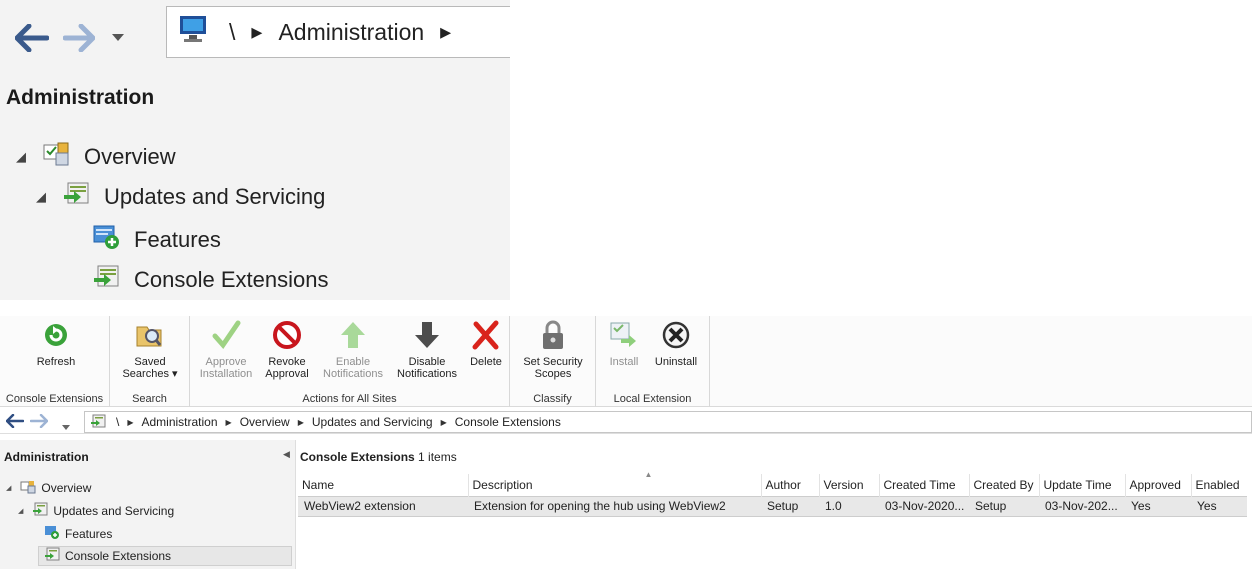 This screenshot has width=1252, height=569. What do you see at coordinates (446, 31) in the screenshot?
I see `path-arrow-icon: ▸` at bounding box center [446, 31].